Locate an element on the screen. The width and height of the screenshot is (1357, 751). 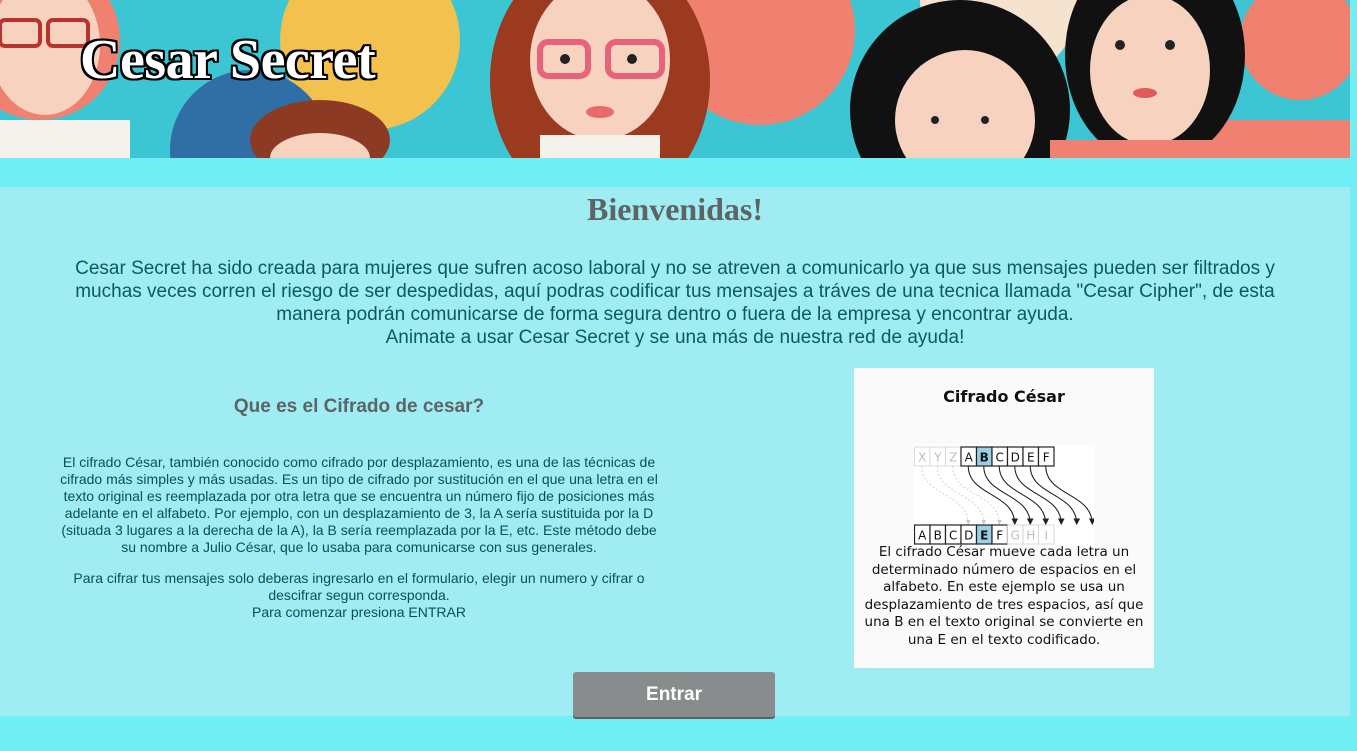
cipher-letter-letter: E is located at coordinates (984, 536).